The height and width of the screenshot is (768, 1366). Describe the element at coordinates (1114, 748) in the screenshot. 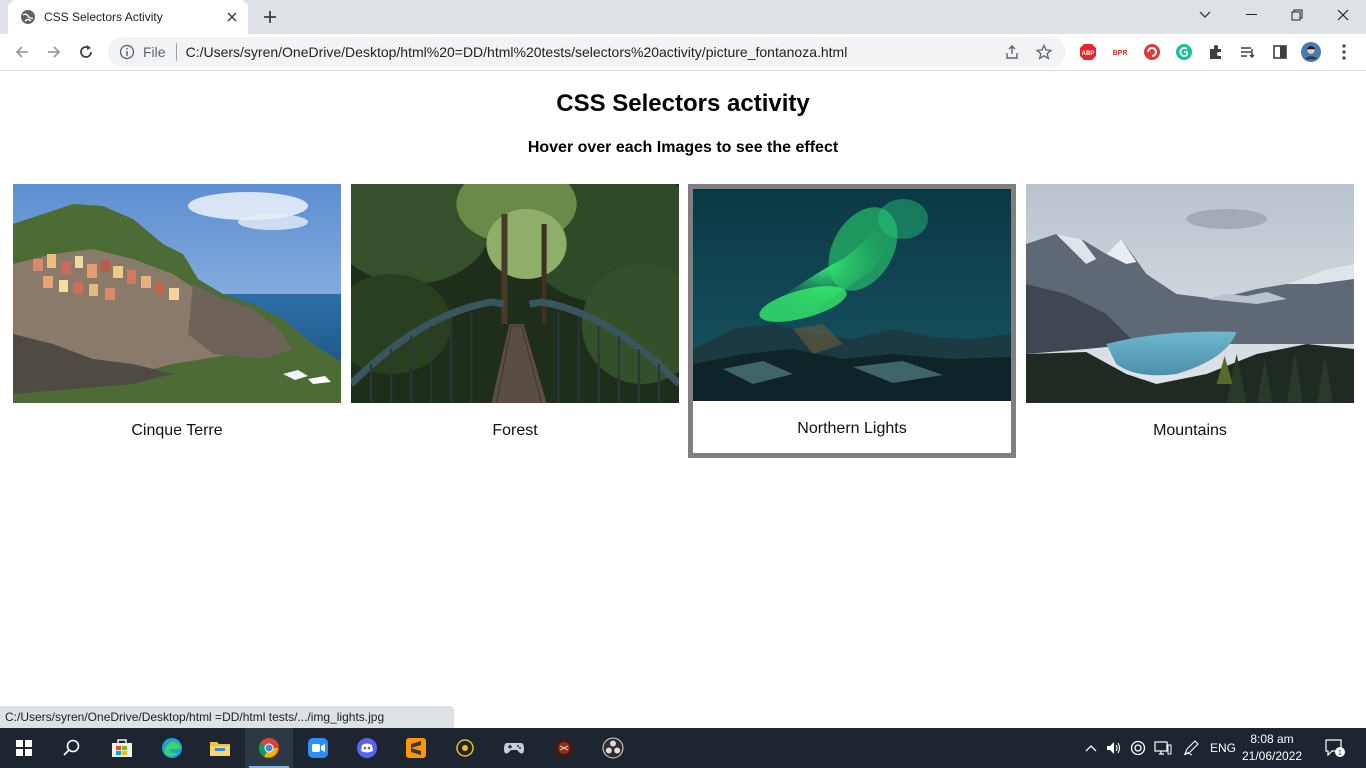

I see `volume-icon` at that location.